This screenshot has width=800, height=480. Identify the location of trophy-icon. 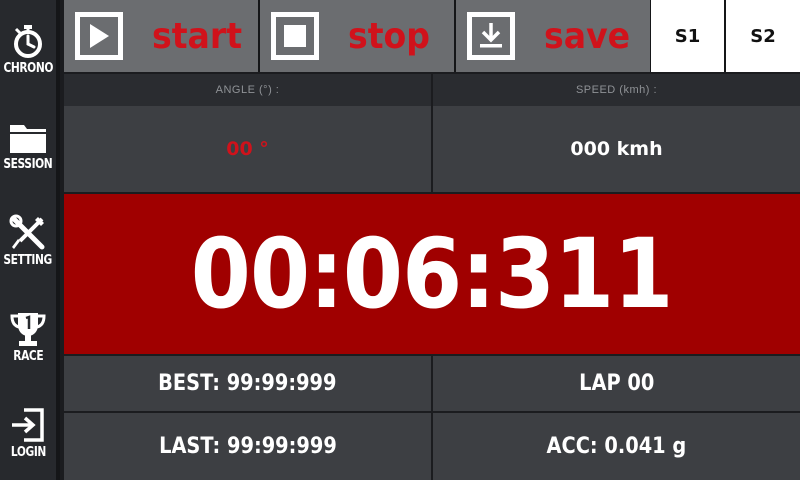
(28, 329).